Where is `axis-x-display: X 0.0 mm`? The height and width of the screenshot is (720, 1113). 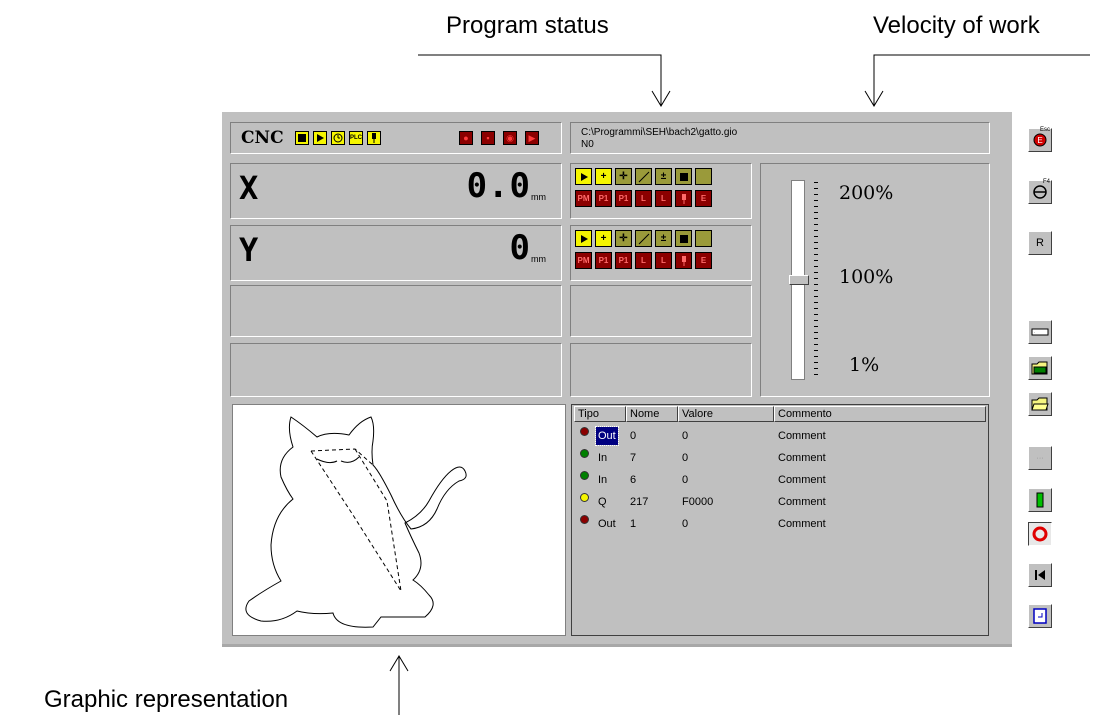
axis-x-display: X 0.0 mm is located at coordinates (396, 191).